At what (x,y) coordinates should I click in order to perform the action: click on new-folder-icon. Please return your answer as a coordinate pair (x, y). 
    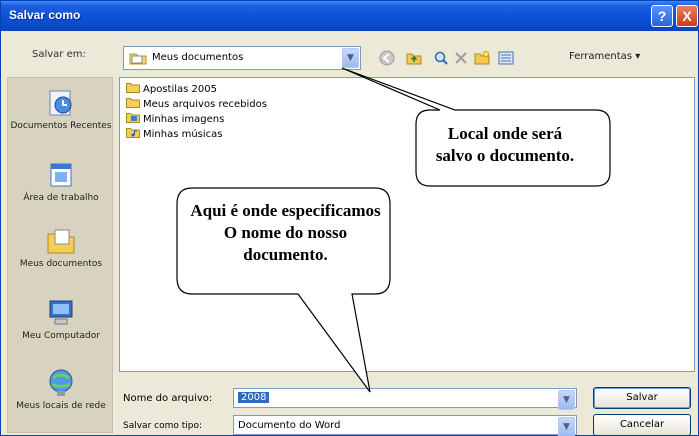
    Looking at the image, I should click on (482, 58).